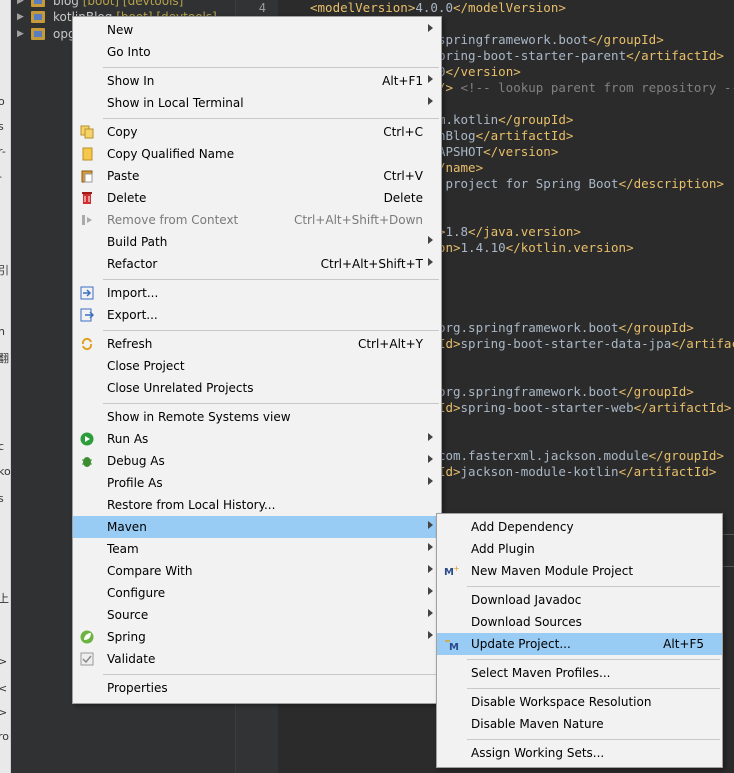 The height and width of the screenshot is (773, 734). I want to click on menu-item-close-project: Close Project, so click(257, 366).